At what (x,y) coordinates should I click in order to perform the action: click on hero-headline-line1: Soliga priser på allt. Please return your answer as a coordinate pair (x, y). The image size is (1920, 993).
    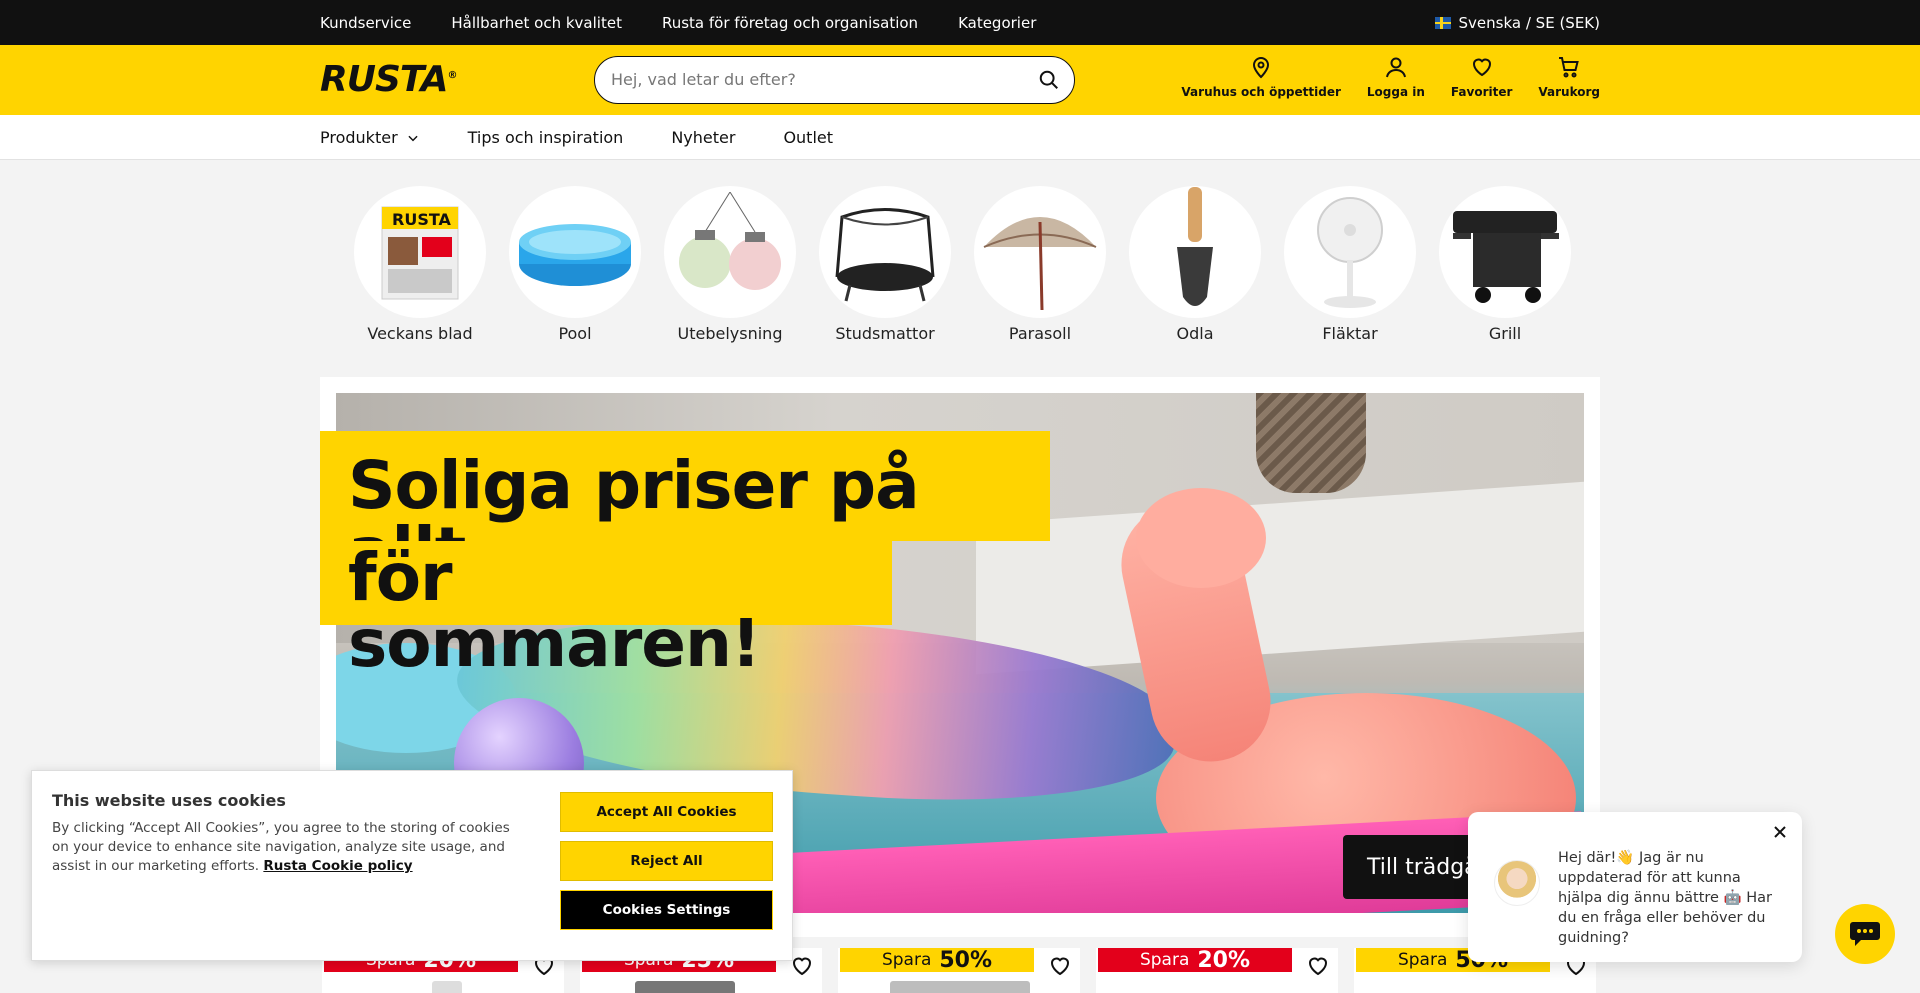
    Looking at the image, I should click on (685, 508).